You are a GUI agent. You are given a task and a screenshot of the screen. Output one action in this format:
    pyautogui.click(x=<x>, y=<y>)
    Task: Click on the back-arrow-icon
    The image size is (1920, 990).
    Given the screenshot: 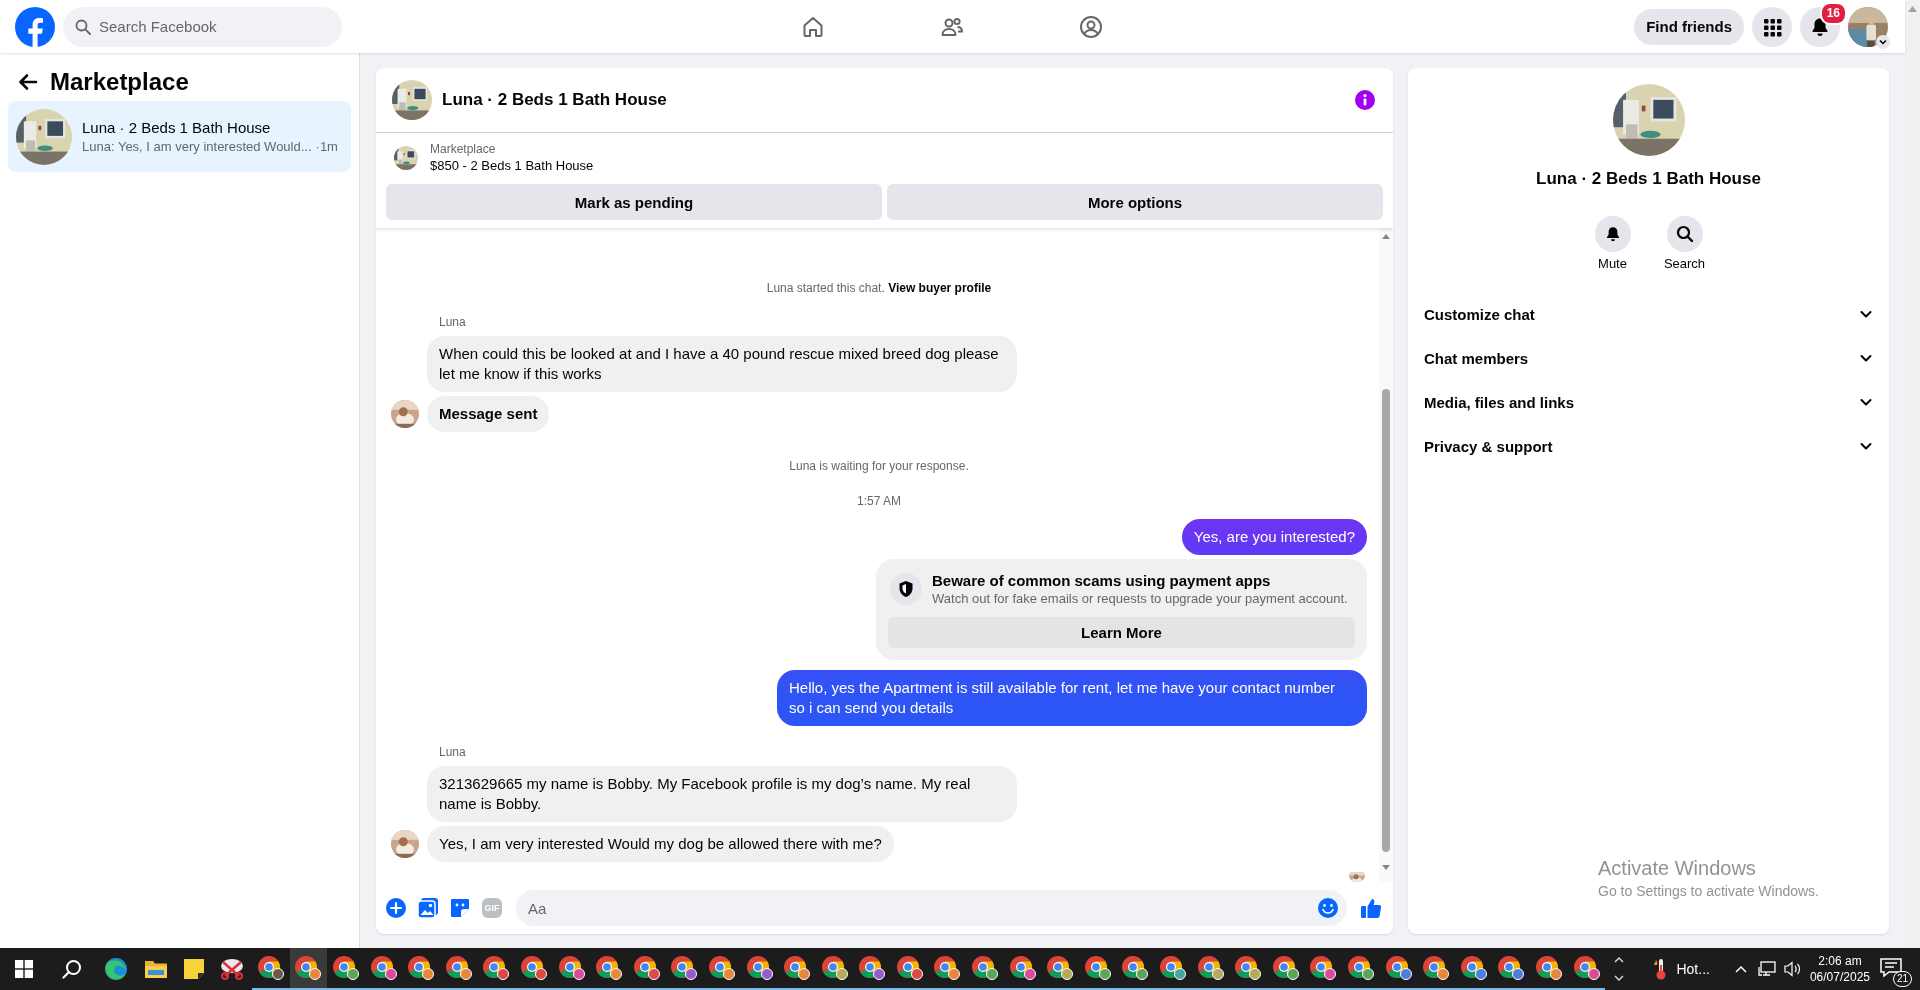 What is the action you would take?
    pyautogui.click(x=28, y=82)
    